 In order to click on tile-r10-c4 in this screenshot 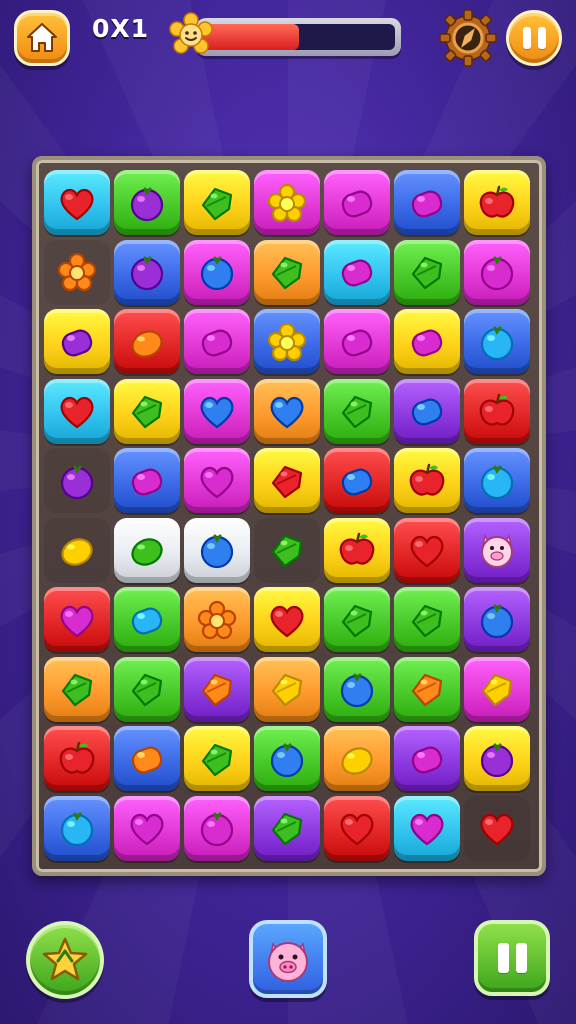, I will do `click(287, 828)`.